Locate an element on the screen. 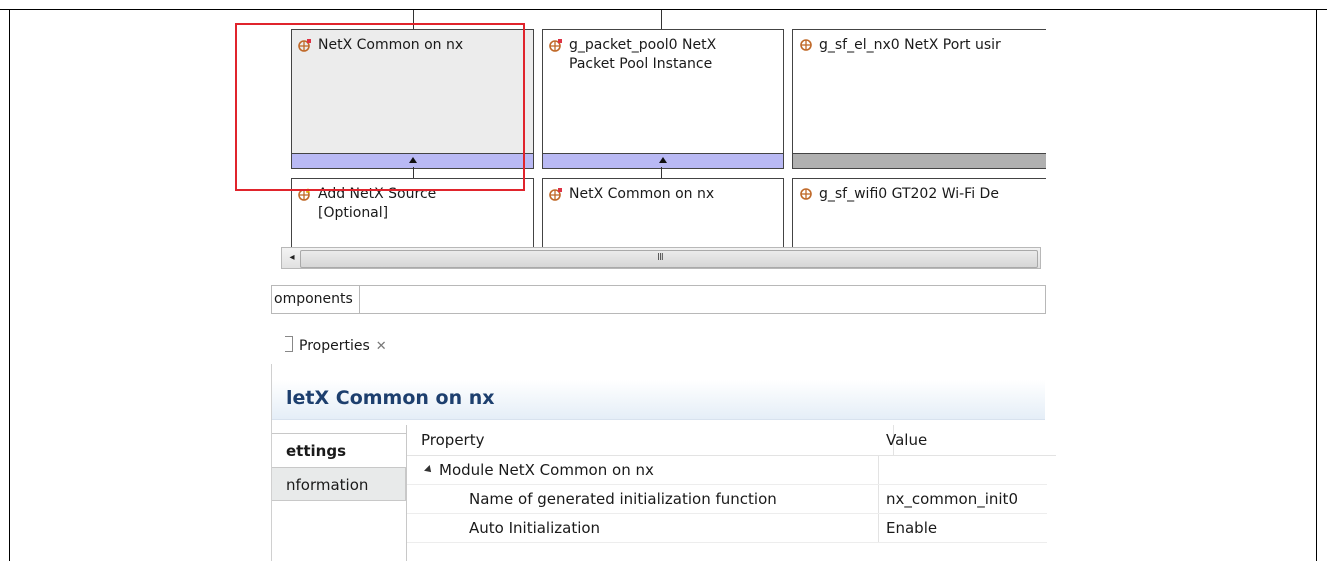 The image size is (1327, 561). properties-heading: letX Common on nx is located at coordinates (658, 400).